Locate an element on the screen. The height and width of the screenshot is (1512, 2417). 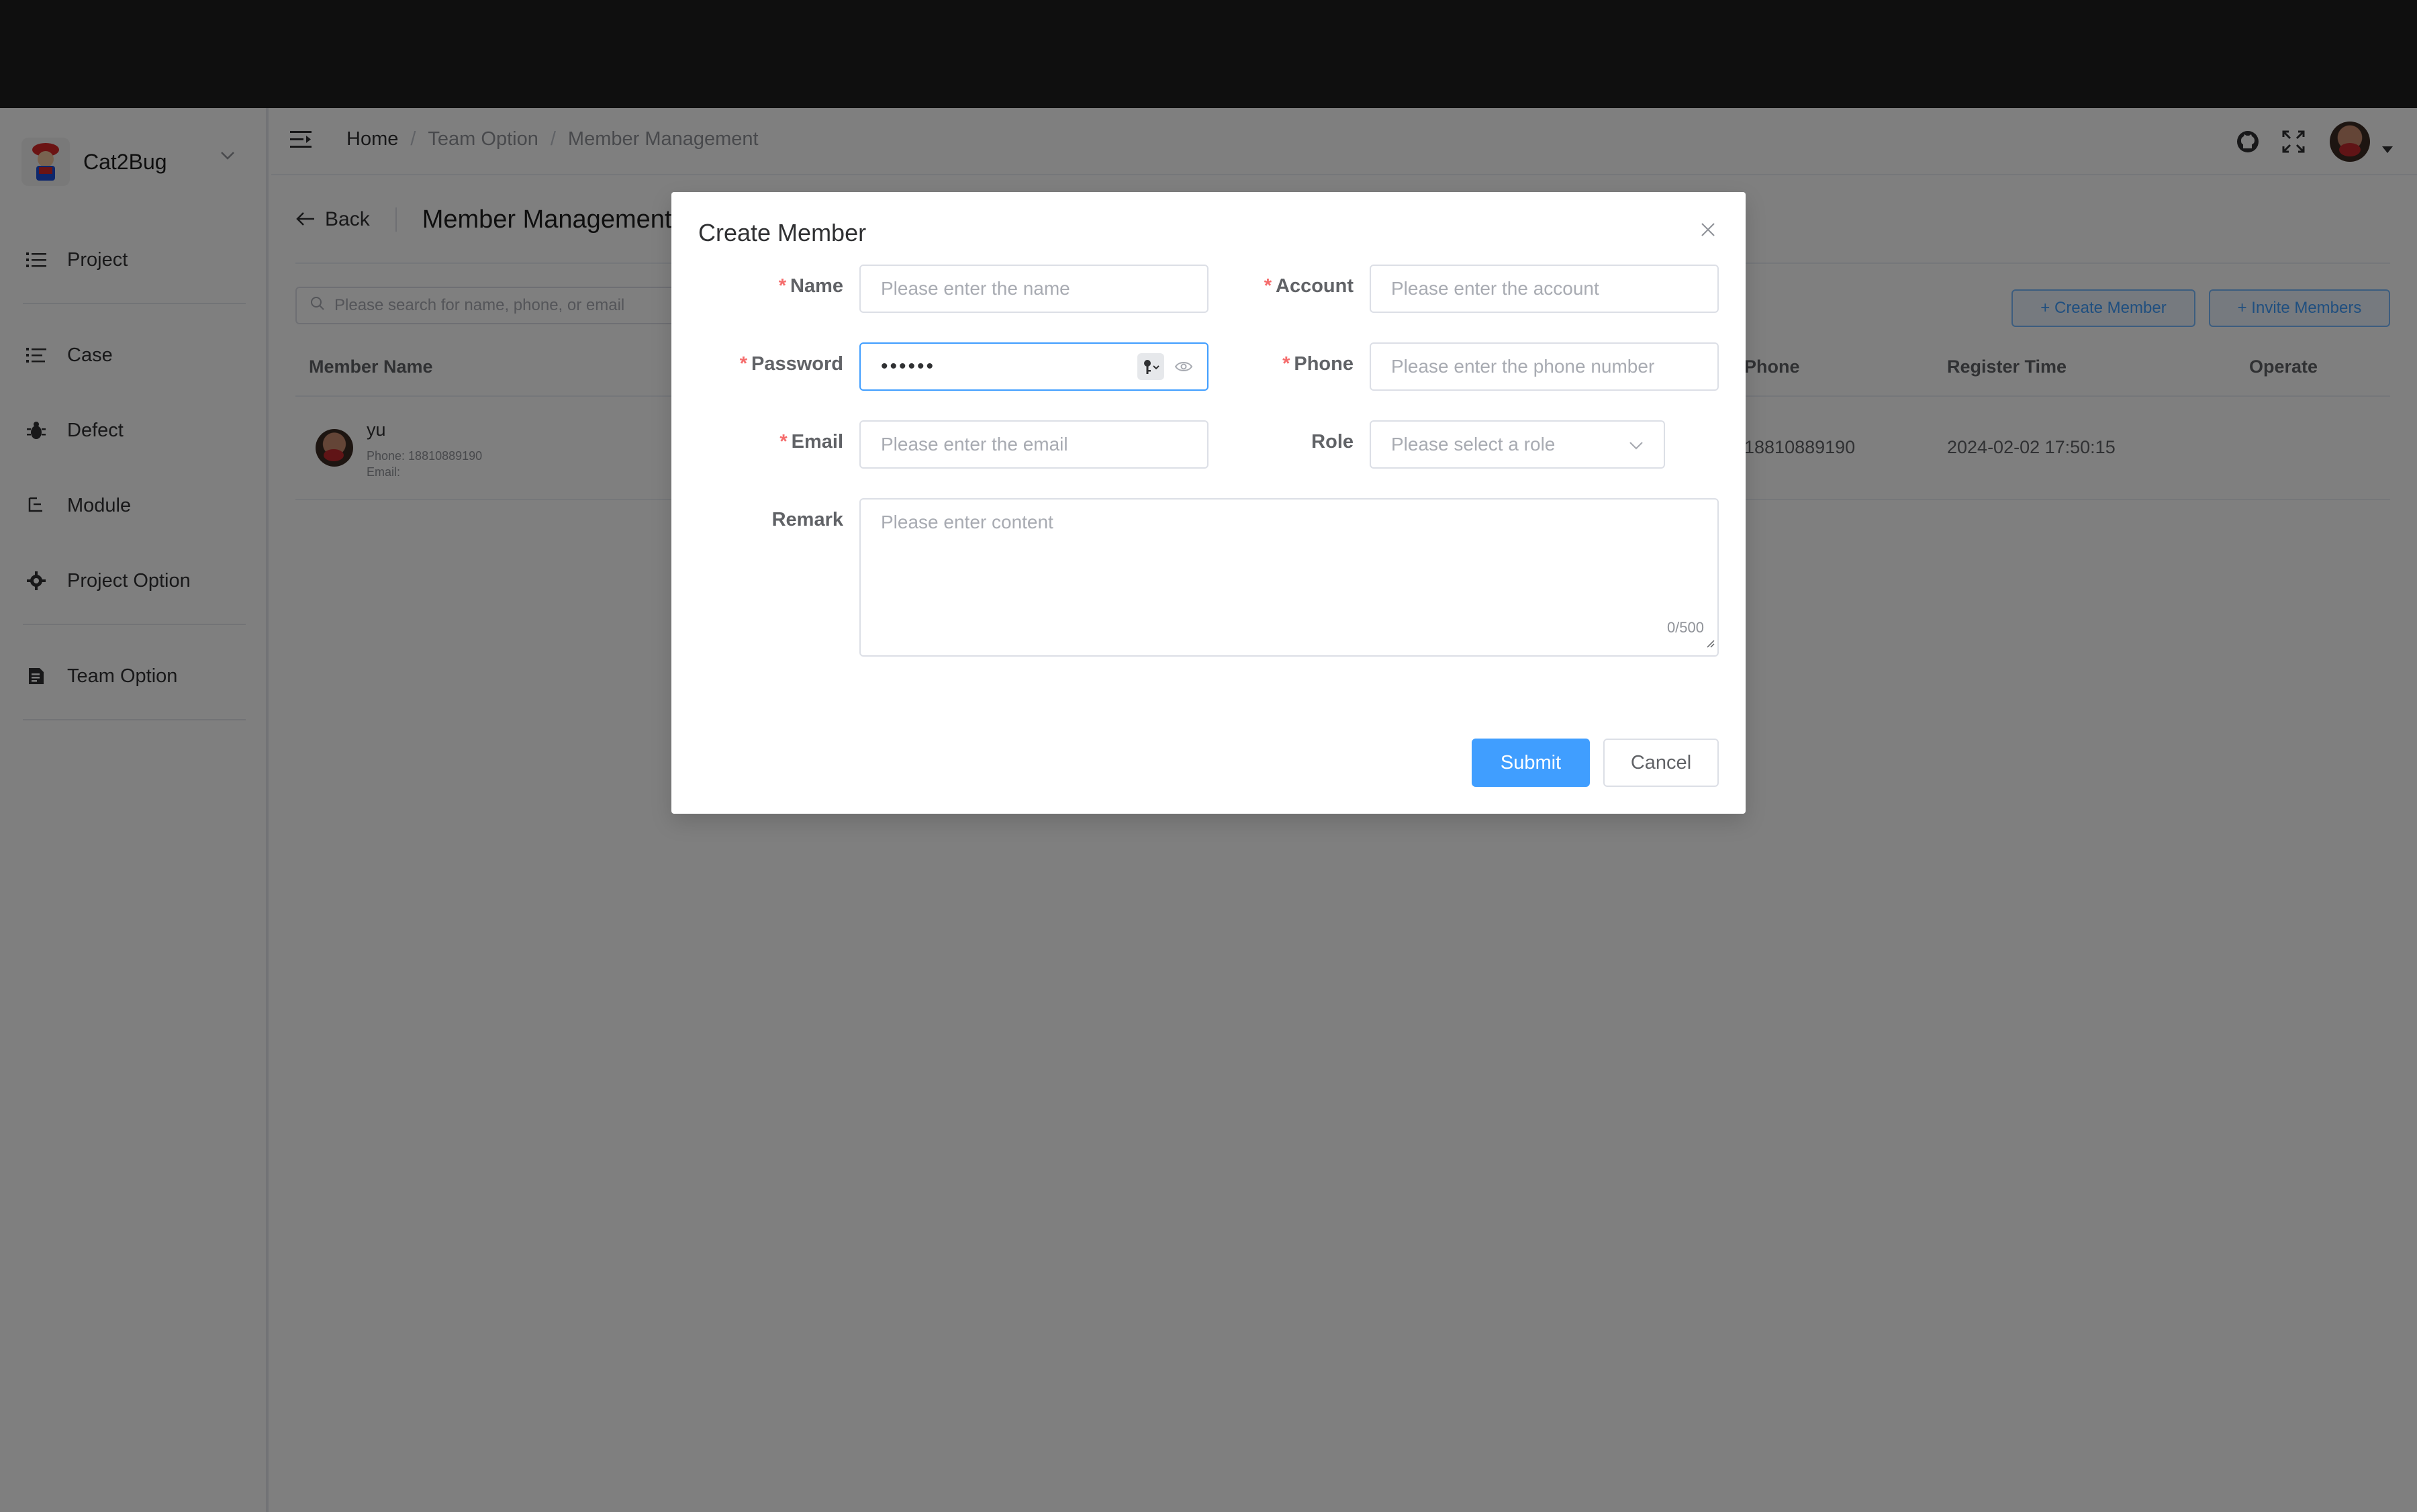
role-select: Please select a role is located at coordinates (1517, 444).